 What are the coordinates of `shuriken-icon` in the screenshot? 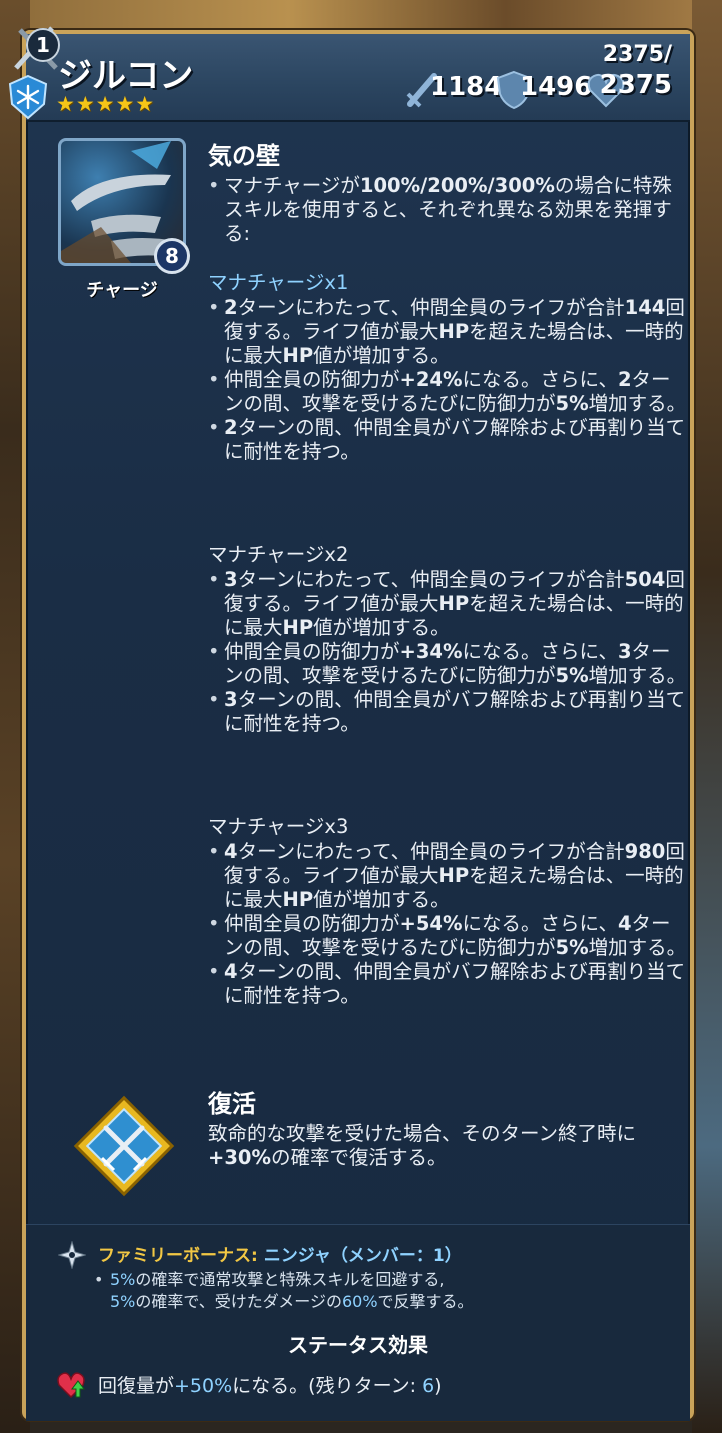 It's located at (72, 1255).